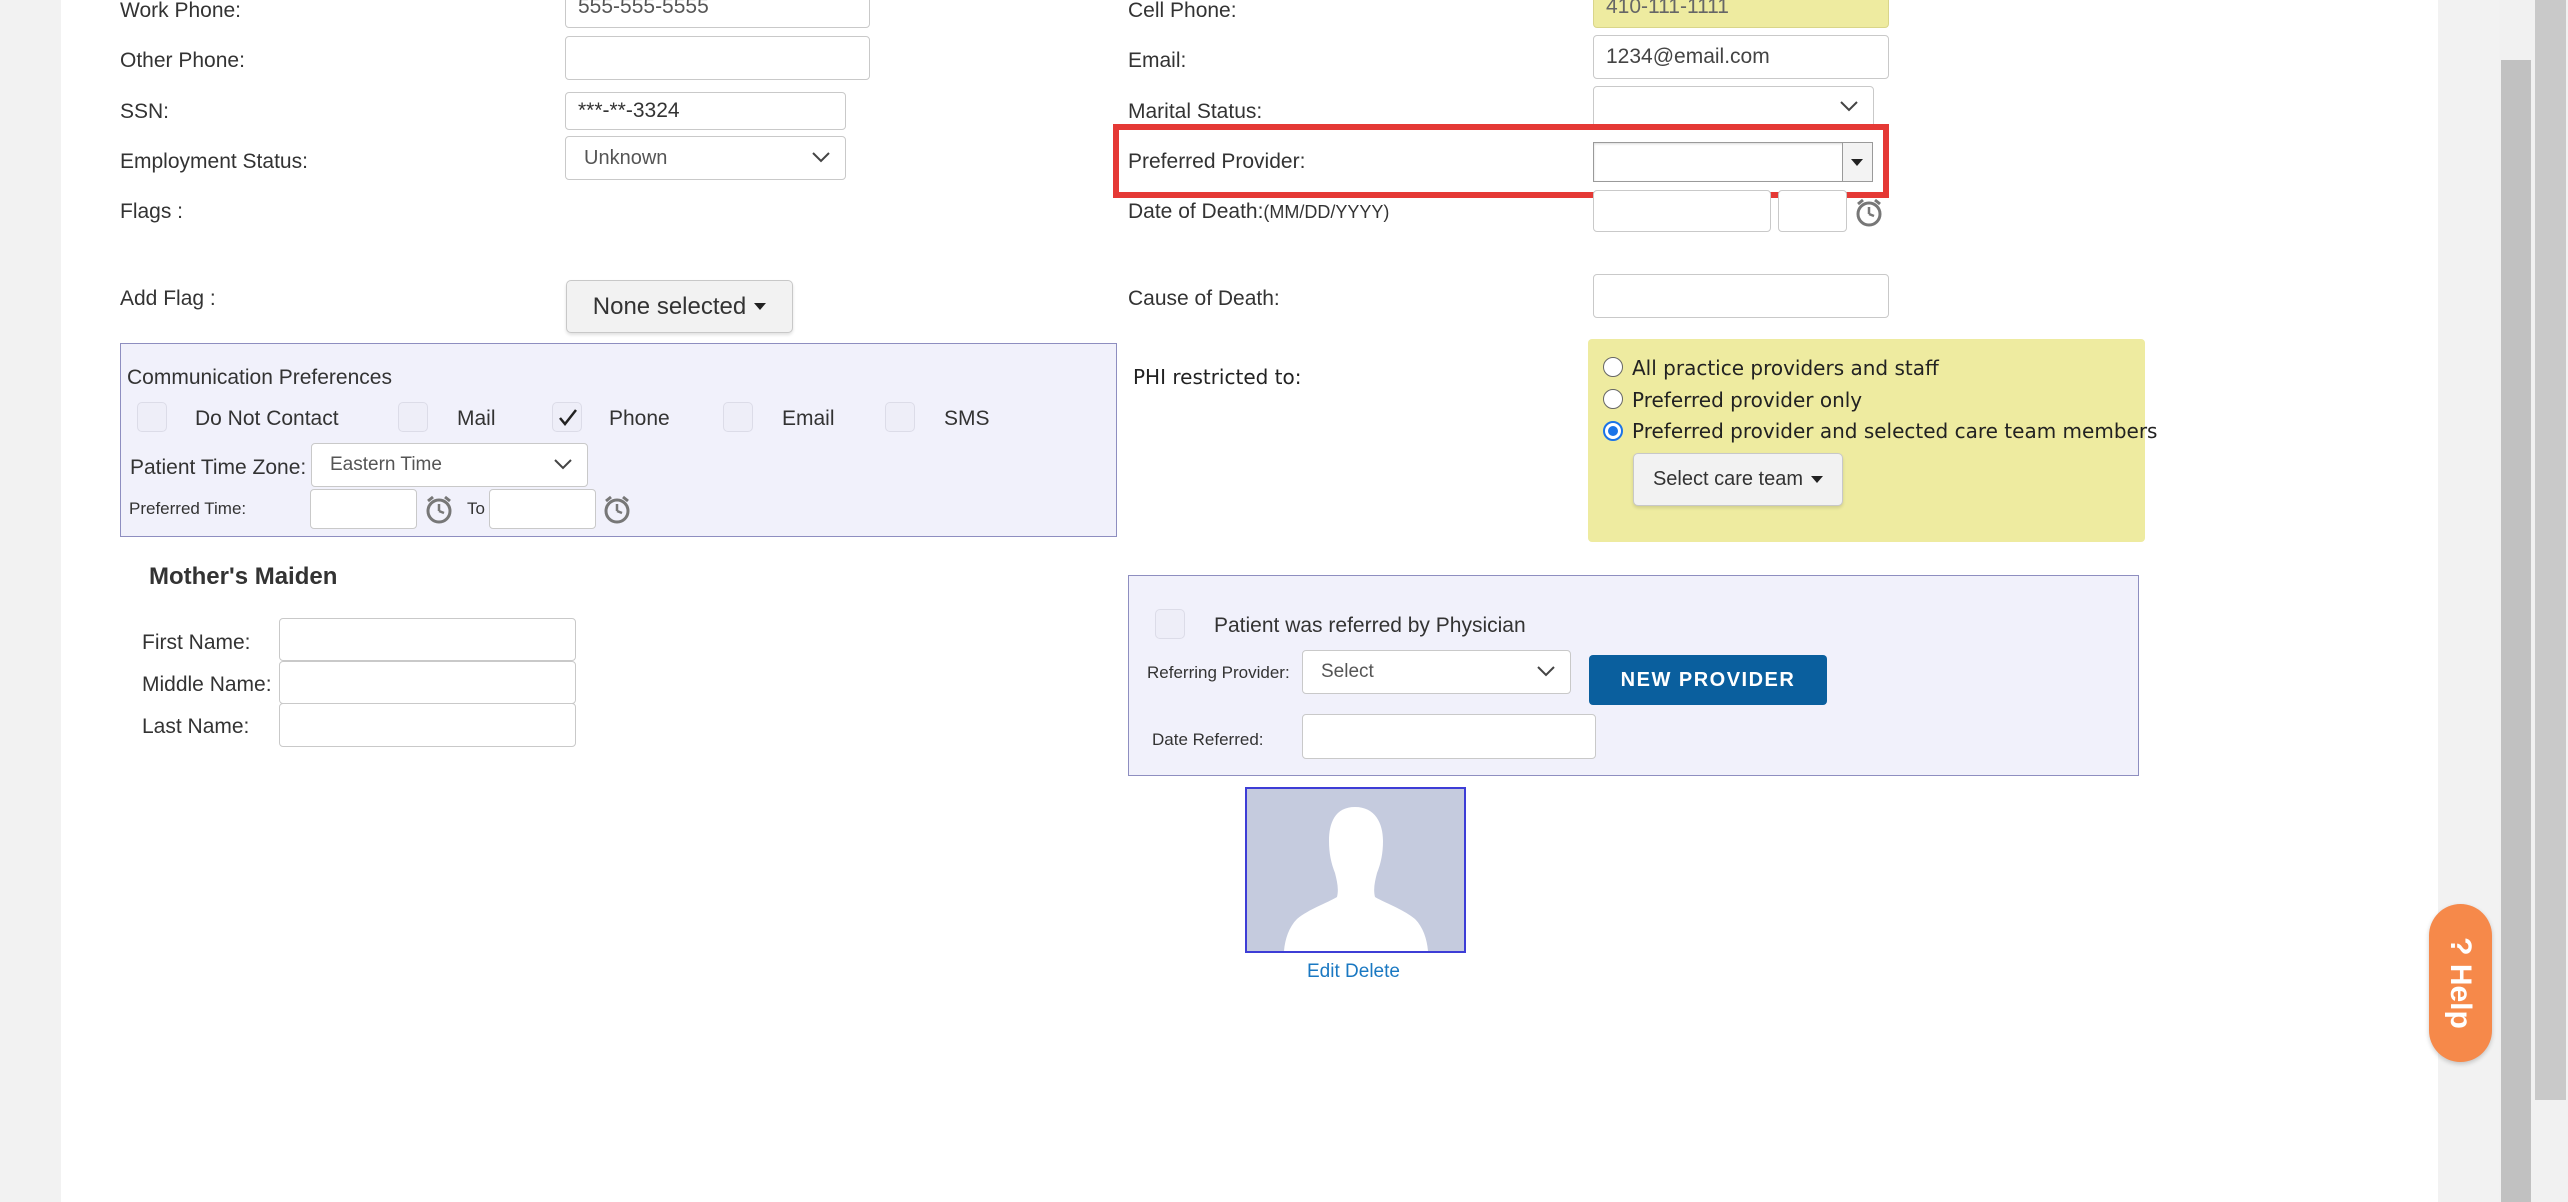 This screenshot has height=1202, width=2568. Describe the element at coordinates (188, 508) in the screenshot. I see `preferred-time-label: Preferred Time:` at that location.